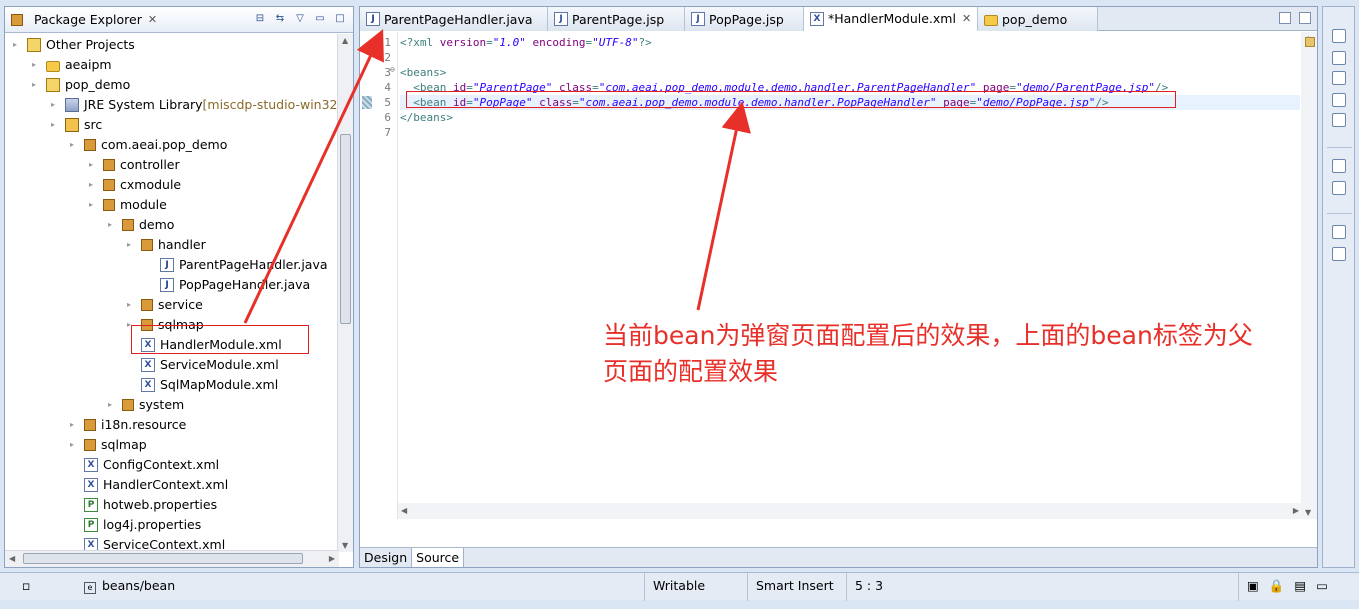  I want to click on tree-item: X ServiceModule.xml, so click(203, 365).